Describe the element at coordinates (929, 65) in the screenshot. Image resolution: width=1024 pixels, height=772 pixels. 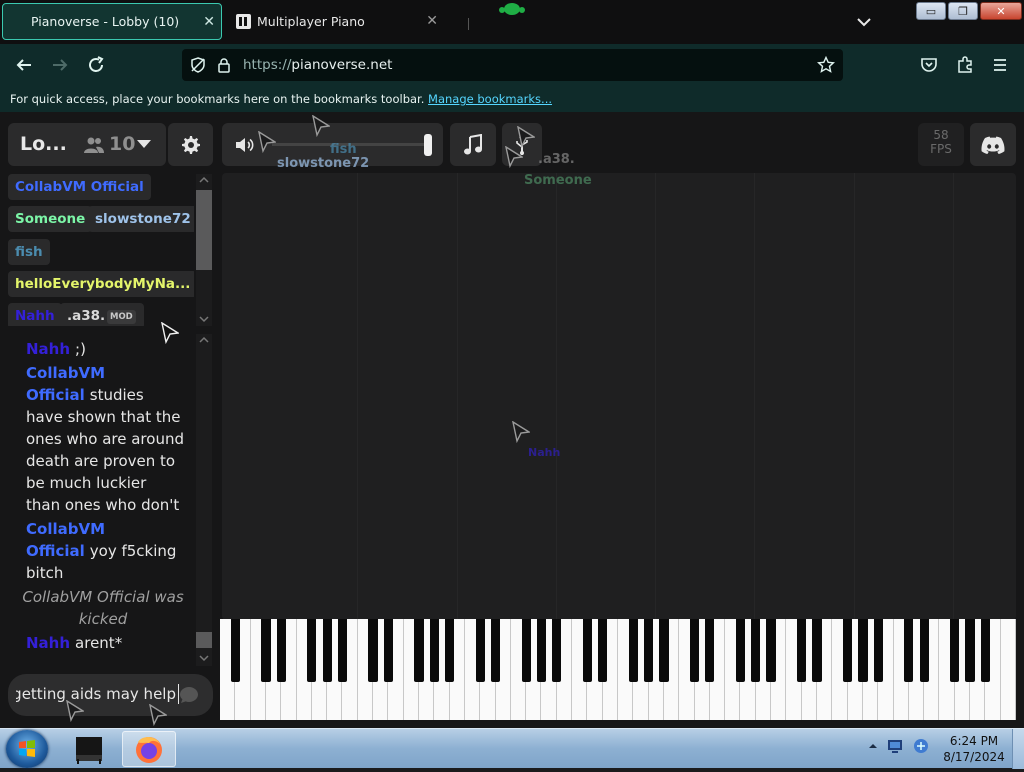
I see `pocket-button` at that location.